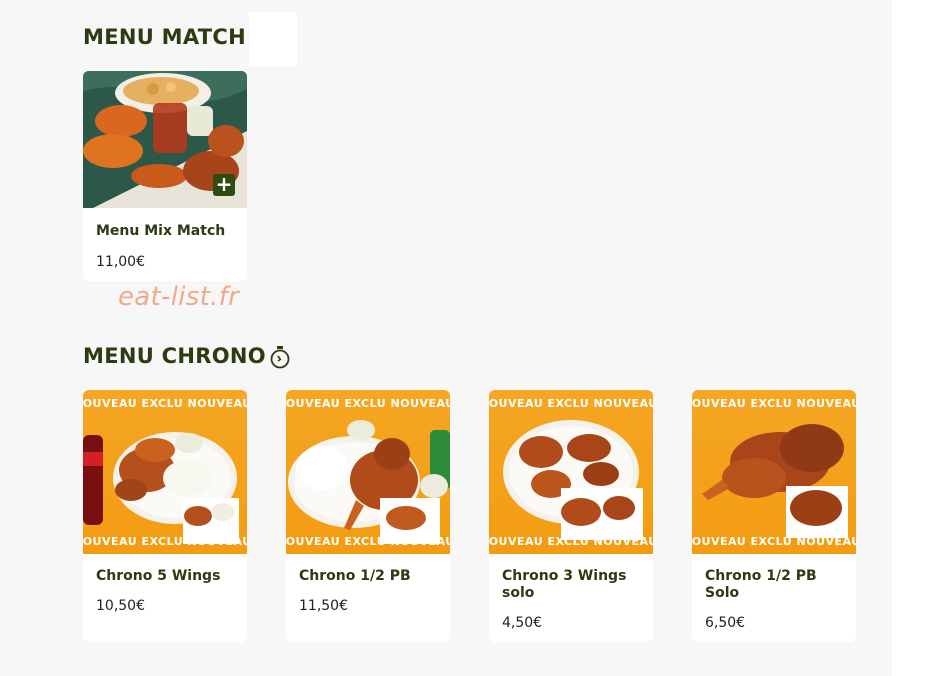  I want to click on stopwatch-icon, so click(280, 357).